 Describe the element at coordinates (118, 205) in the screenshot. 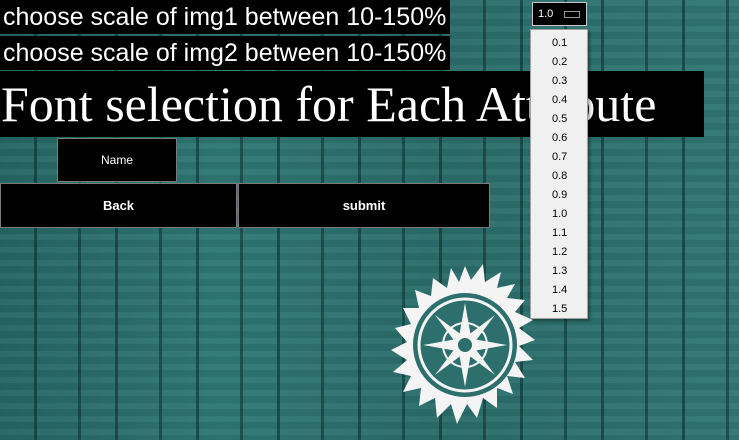

I see `back-button: Back` at that location.